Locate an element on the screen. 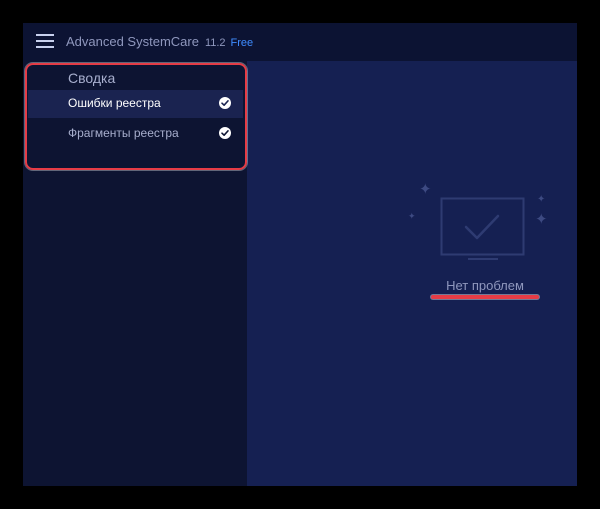 The height and width of the screenshot is (509, 600). summary-panel: Сводка Ошибки реестра Фрагменты реестра is located at coordinates (135, 114).